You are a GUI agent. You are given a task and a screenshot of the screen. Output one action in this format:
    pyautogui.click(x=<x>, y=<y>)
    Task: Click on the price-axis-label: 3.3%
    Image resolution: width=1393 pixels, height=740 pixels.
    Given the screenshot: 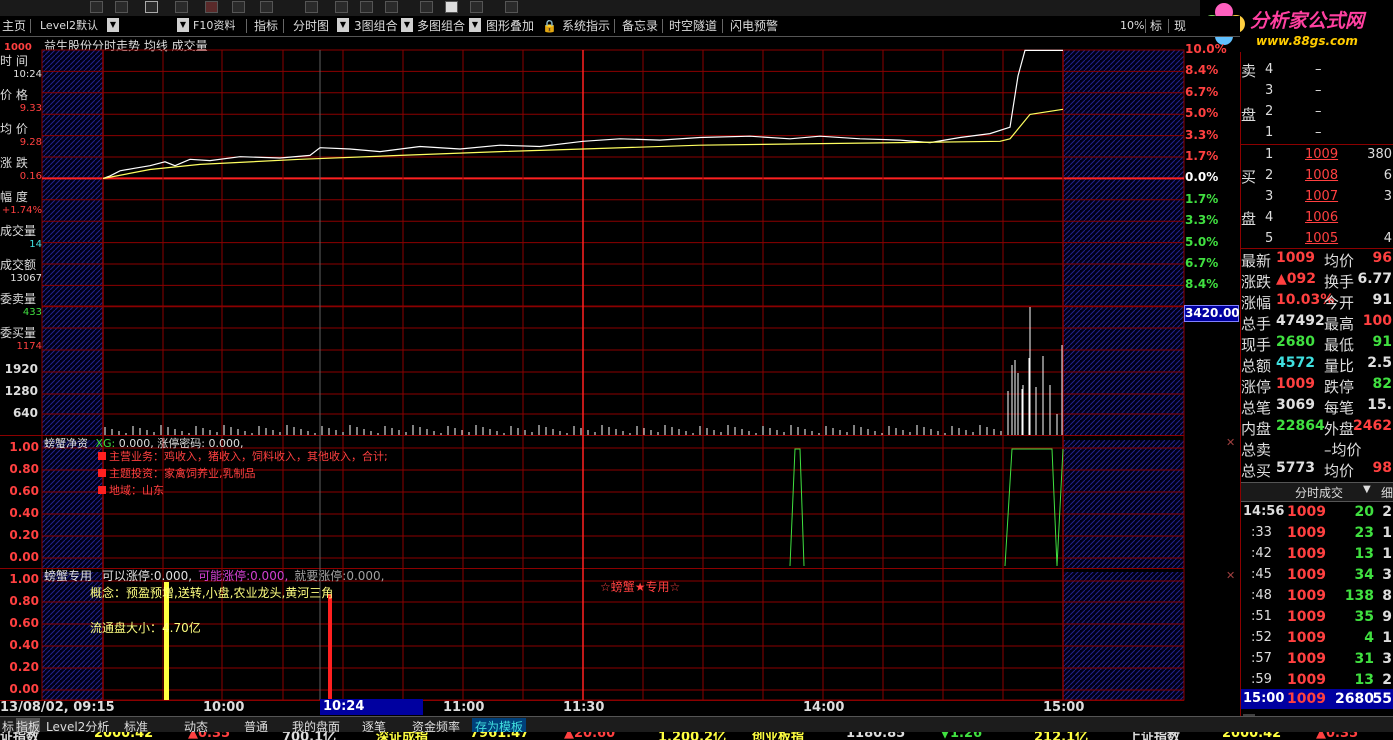 What is the action you would take?
    pyautogui.click(x=1202, y=134)
    